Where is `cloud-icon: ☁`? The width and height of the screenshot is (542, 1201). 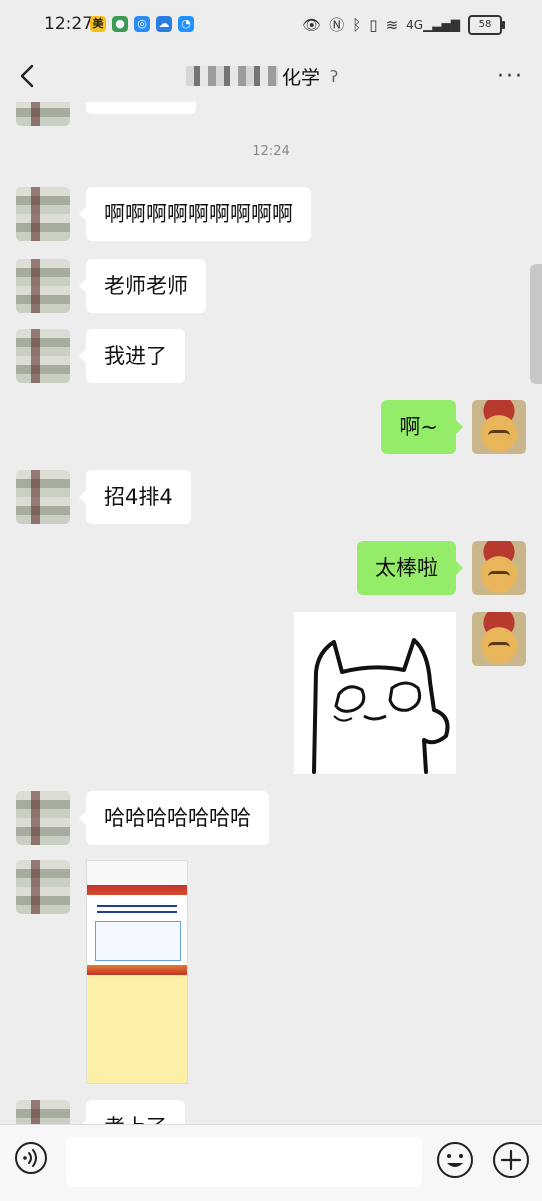 cloud-icon: ☁ is located at coordinates (164, 24).